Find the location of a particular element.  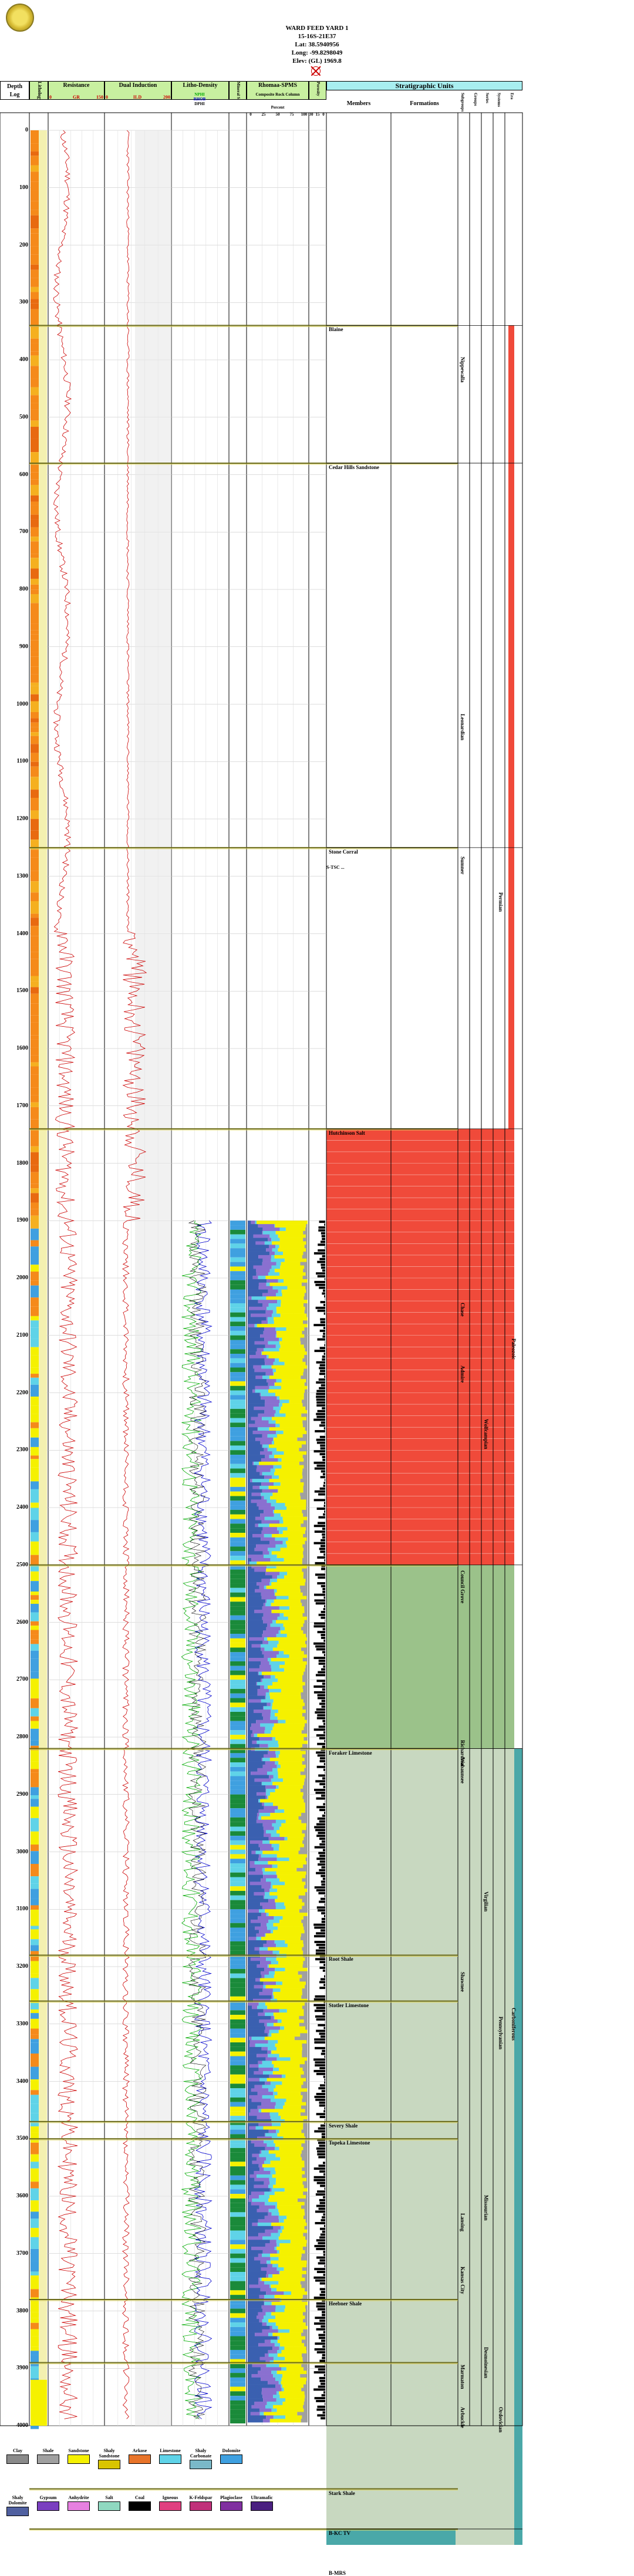

legend-swatch is located at coordinates (109, 2464).